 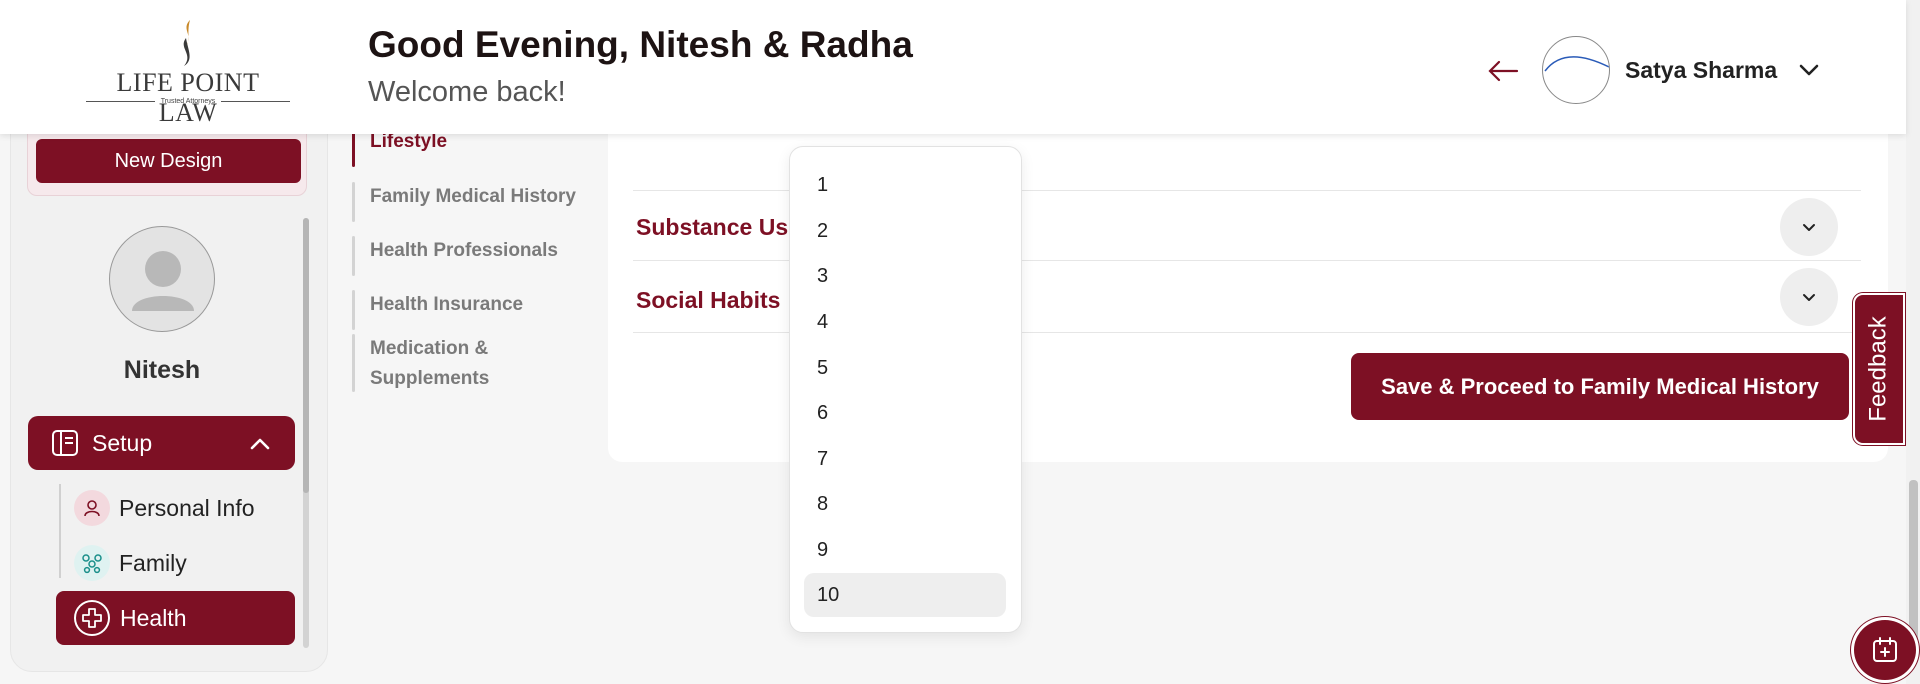 I want to click on section-social-habits-title: Social Habits, so click(x=708, y=300).